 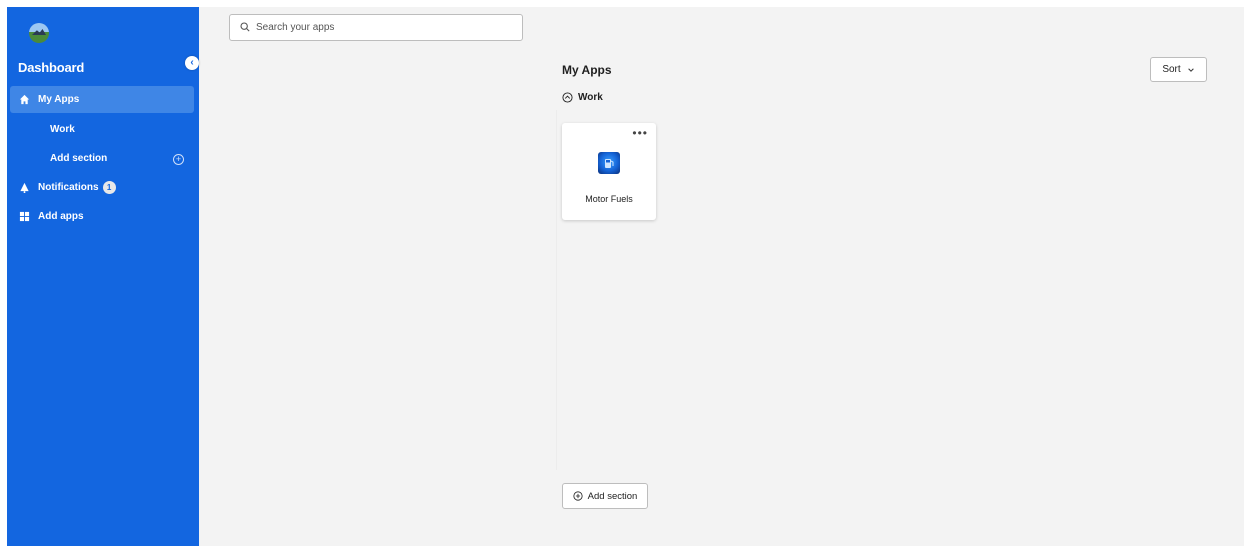 What do you see at coordinates (640, 133) in the screenshot?
I see `more-options-icon: •••` at bounding box center [640, 133].